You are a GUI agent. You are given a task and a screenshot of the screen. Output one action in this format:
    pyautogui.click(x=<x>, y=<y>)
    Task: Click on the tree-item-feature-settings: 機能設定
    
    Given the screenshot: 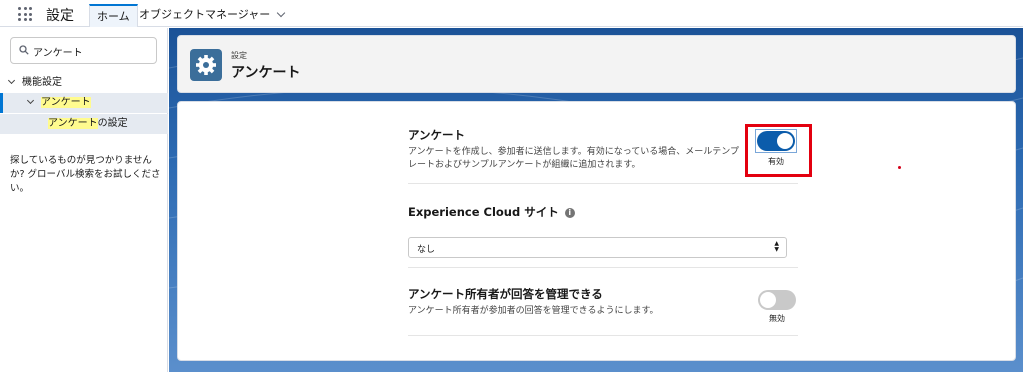 What is the action you would take?
    pyautogui.click(x=84, y=83)
    